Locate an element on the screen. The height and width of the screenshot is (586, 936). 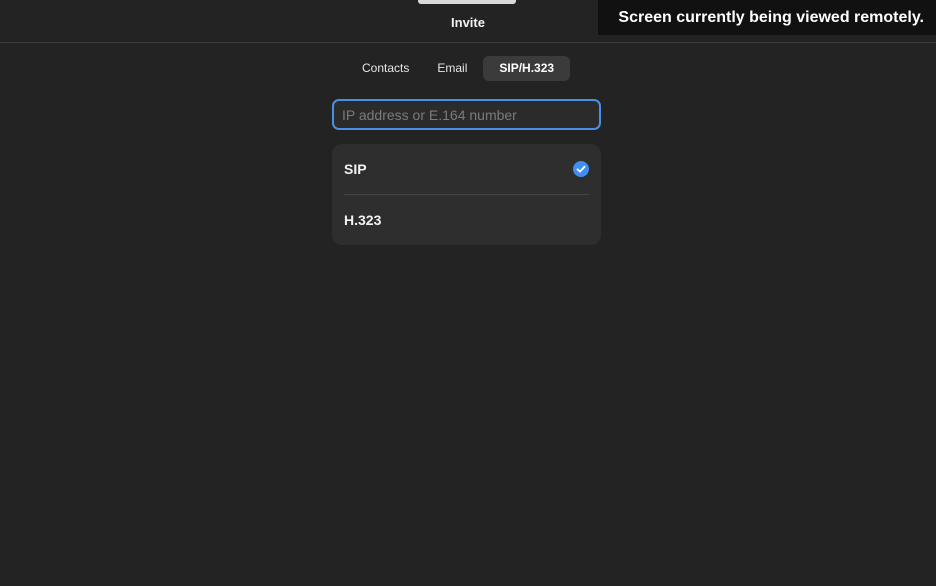
protocol-label: H.323 is located at coordinates (363, 220).